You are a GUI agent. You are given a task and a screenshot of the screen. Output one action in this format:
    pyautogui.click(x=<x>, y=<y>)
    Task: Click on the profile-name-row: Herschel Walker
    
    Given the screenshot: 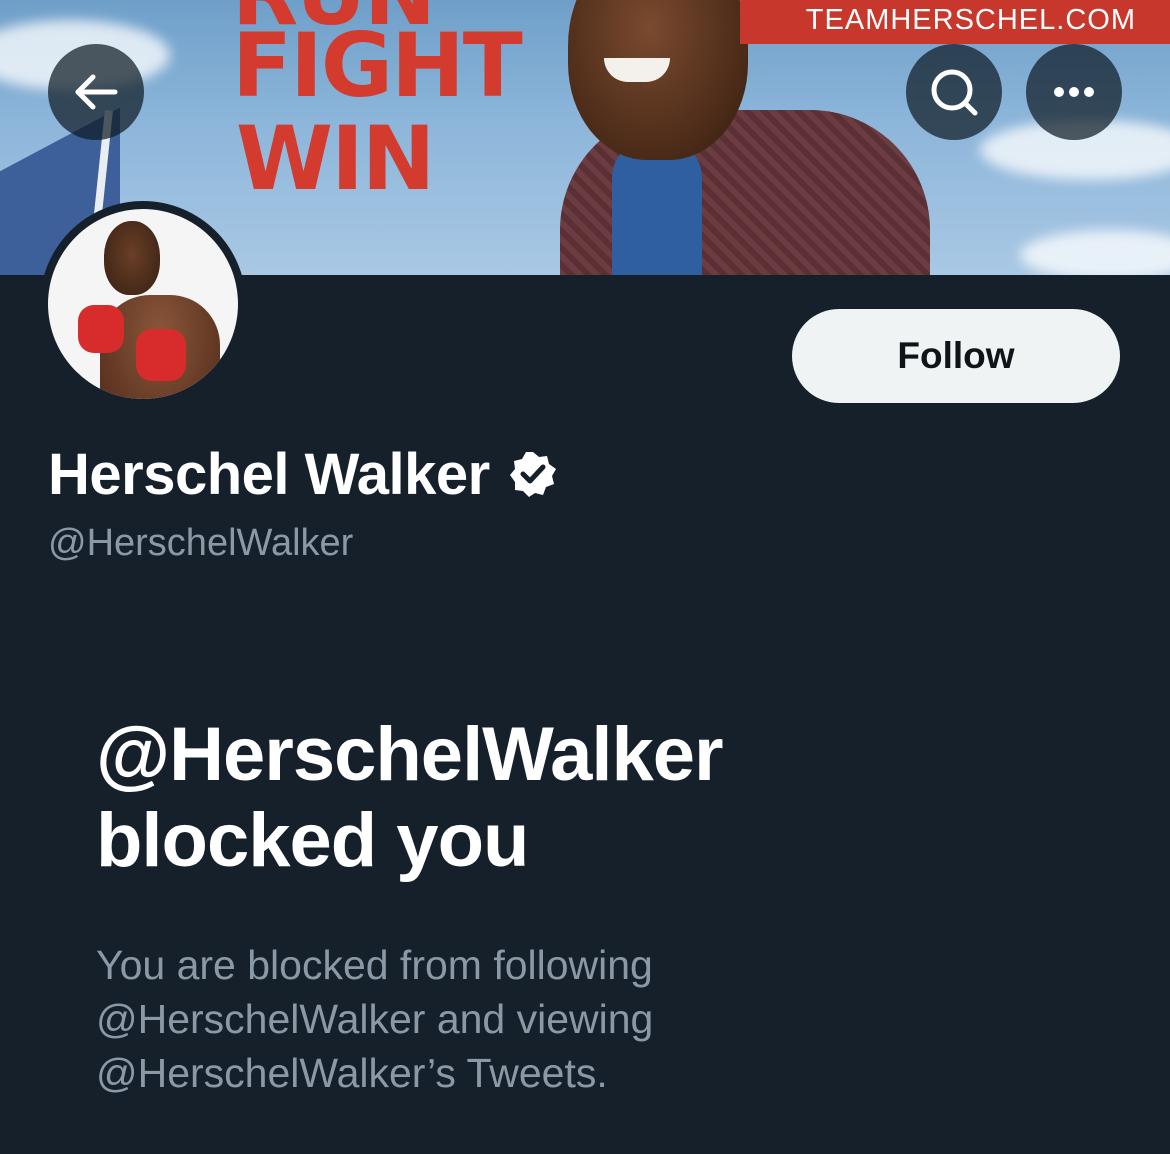 What is the action you would take?
    pyautogui.click(x=303, y=474)
    